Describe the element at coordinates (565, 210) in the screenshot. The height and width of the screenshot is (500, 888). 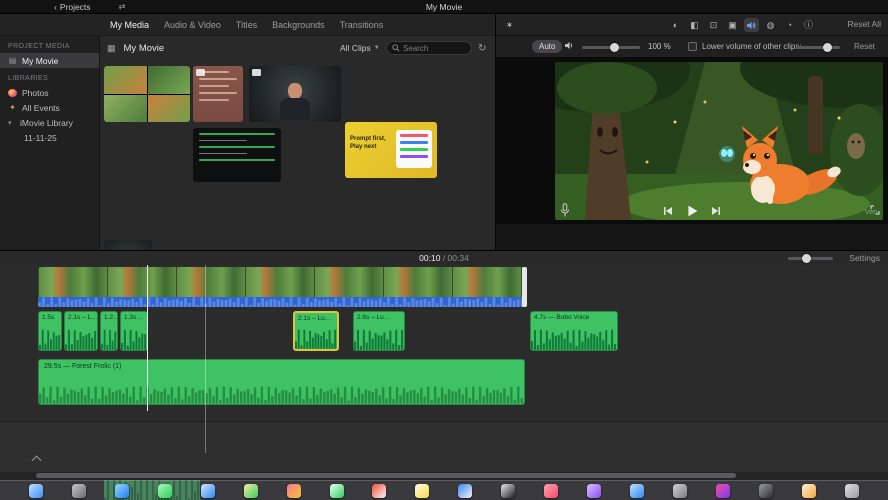
I see `voiceover-mic-icon` at that location.